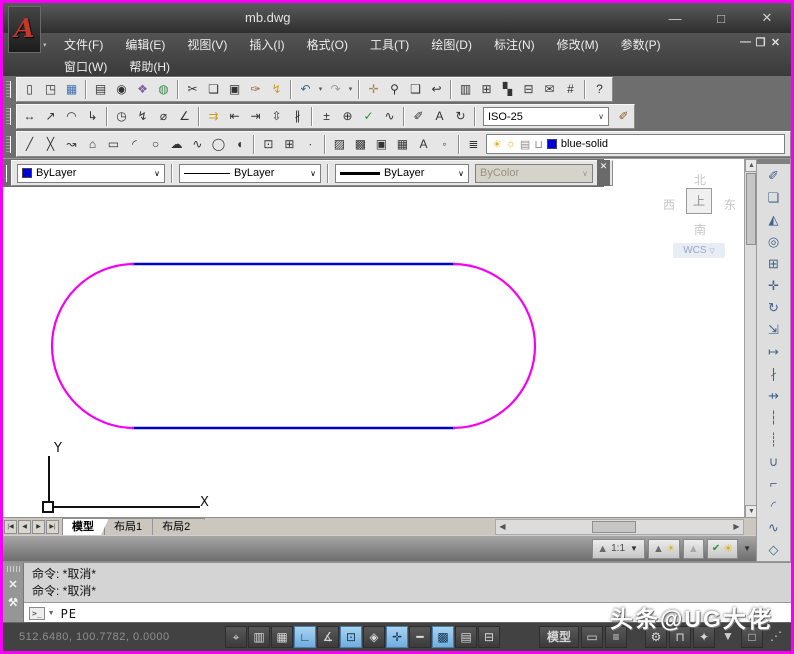  What do you see at coordinates (774, 286) in the screenshot?
I see `move-button: ✛` at bounding box center [774, 286].